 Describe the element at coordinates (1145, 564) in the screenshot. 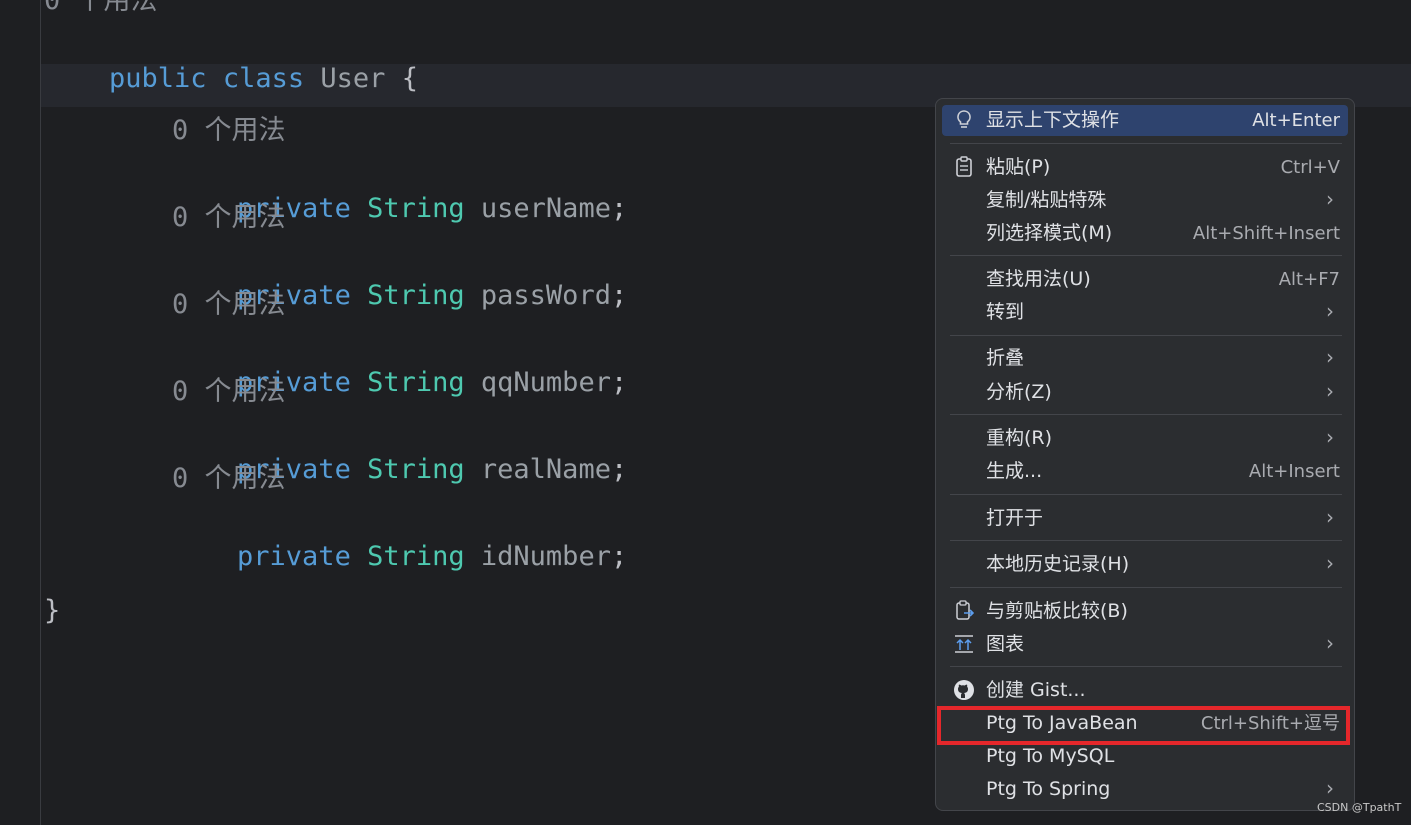

I see `menu-item-local-history: 本地历史记录(H) ›` at that location.